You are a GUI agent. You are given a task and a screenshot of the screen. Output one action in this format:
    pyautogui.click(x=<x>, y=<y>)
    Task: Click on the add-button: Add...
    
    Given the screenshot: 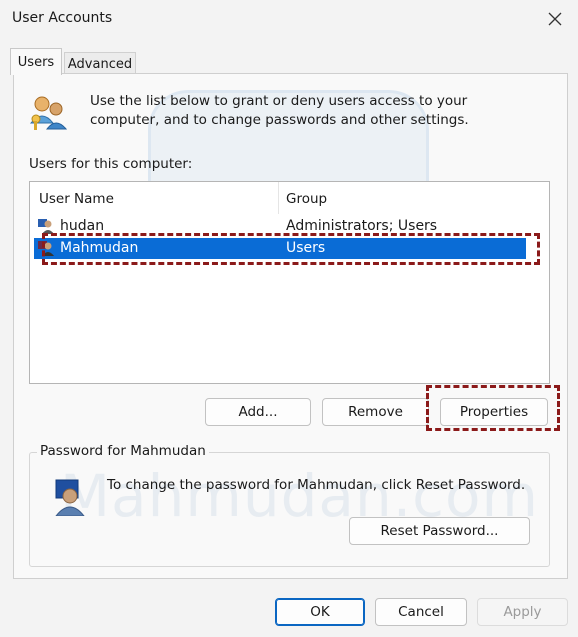 What is the action you would take?
    pyautogui.click(x=258, y=412)
    